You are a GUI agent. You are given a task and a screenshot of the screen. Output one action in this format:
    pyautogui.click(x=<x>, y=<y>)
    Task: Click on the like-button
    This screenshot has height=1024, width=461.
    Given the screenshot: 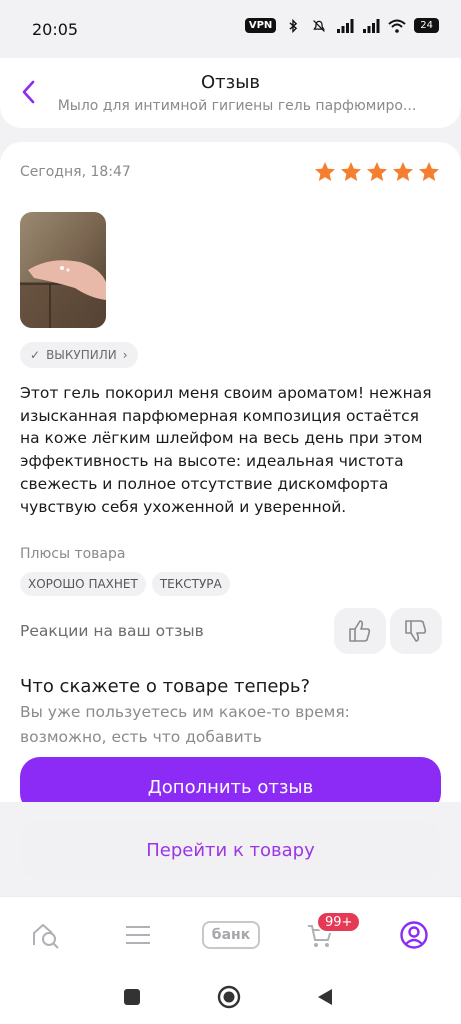 What is the action you would take?
    pyautogui.click(x=360, y=631)
    